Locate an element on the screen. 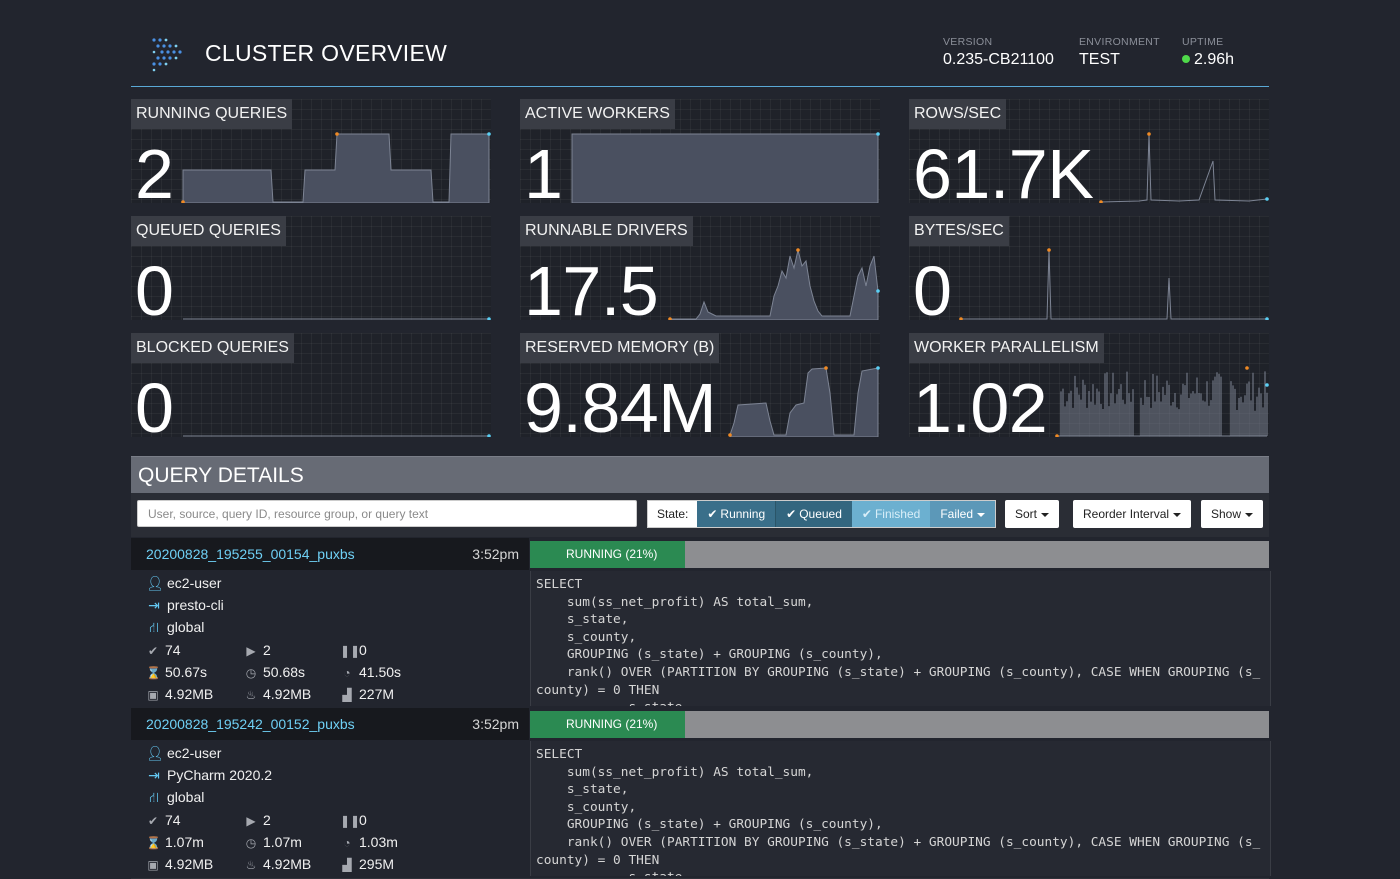 The height and width of the screenshot is (879, 1400). environment-value: TEST is located at coordinates (1099, 59).